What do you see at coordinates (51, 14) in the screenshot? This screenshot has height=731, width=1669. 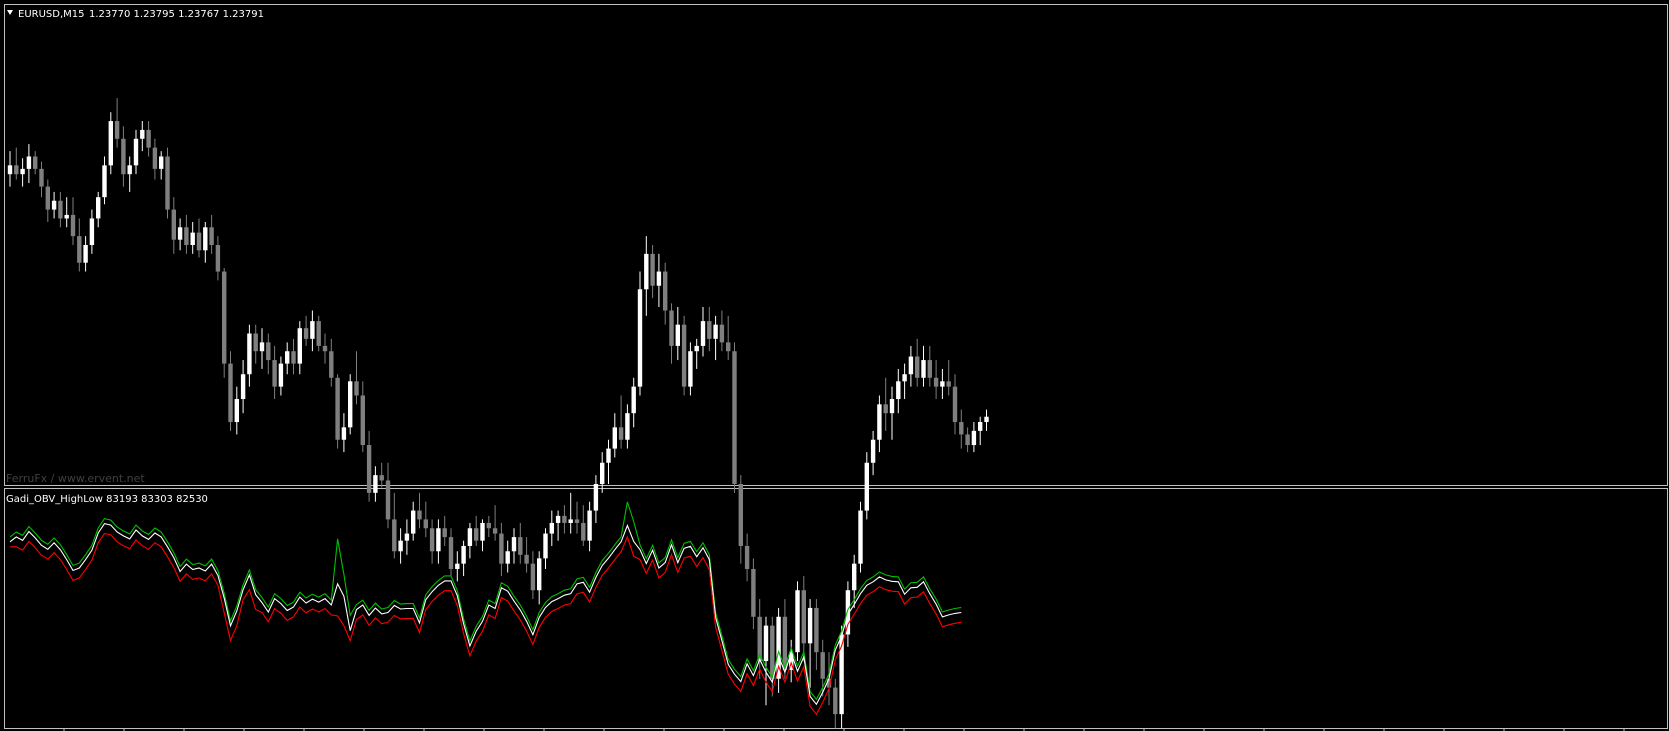 I see `symbol-label: EURUSD,M15` at bounding box center [51, 14].